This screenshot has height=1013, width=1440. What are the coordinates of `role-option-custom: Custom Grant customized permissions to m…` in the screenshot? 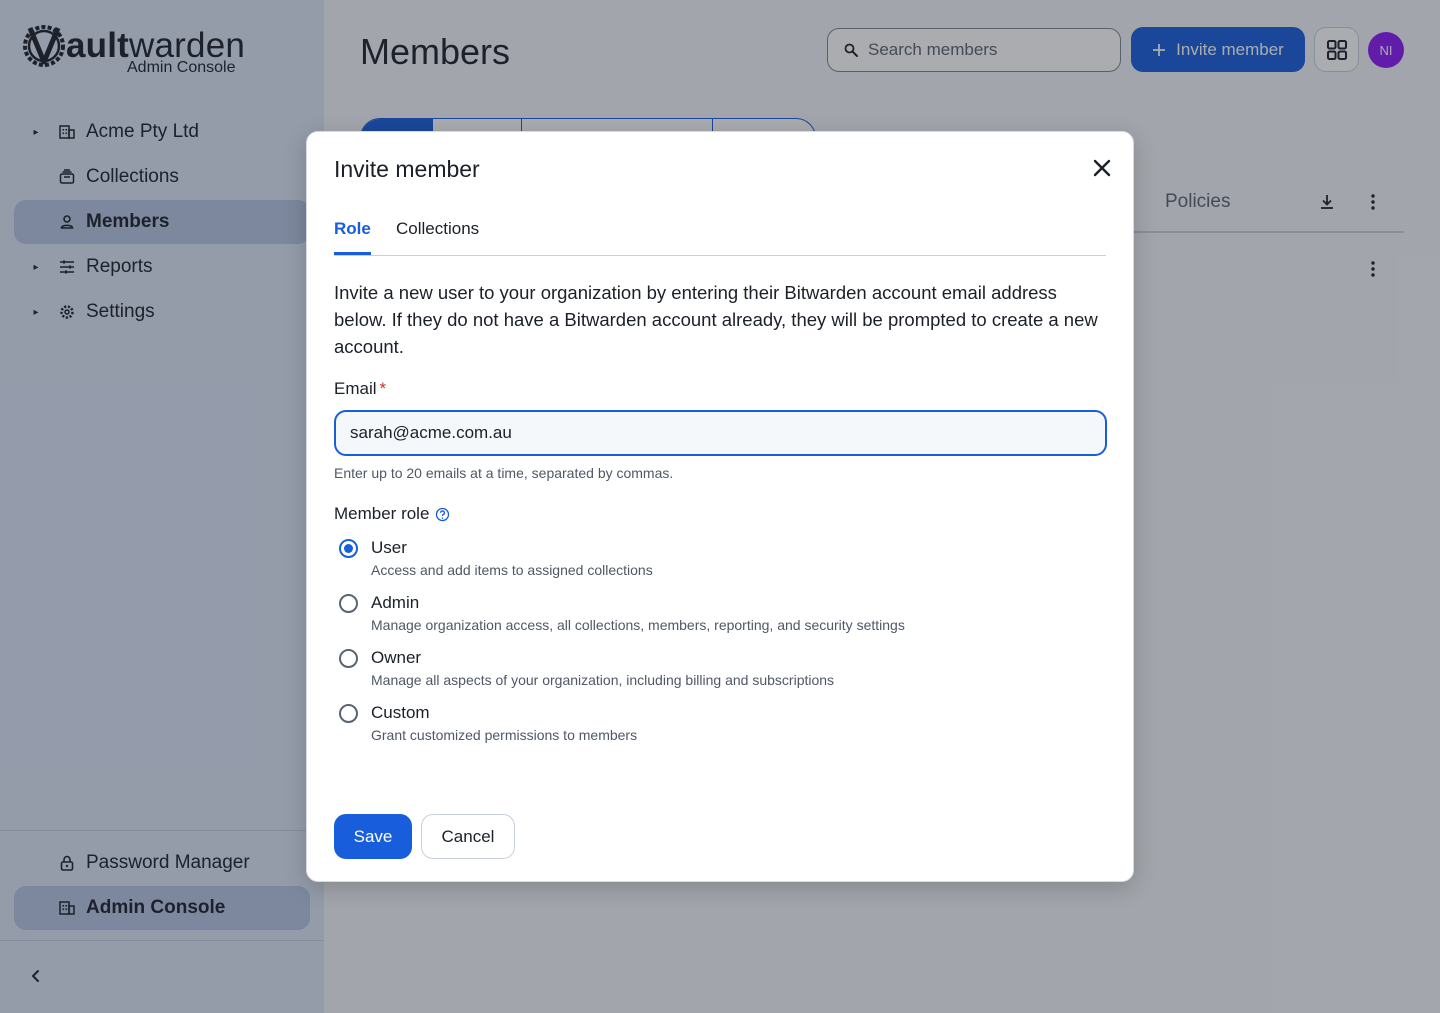 It's located at (689, 725).